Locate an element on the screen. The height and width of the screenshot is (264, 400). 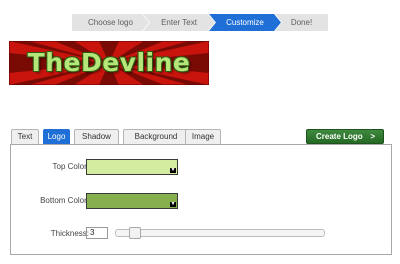
step-label: Done! is located at coordinates (301, 22).